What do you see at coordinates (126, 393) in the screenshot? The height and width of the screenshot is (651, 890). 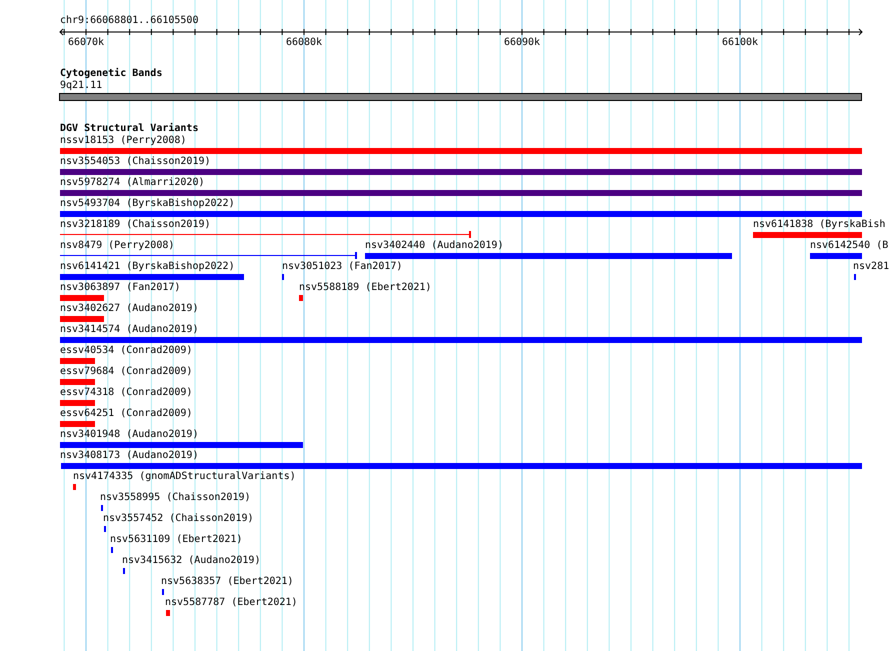 I see `variant-label: essv74318 (Conrad2009)` at bounding box center [126, 393].